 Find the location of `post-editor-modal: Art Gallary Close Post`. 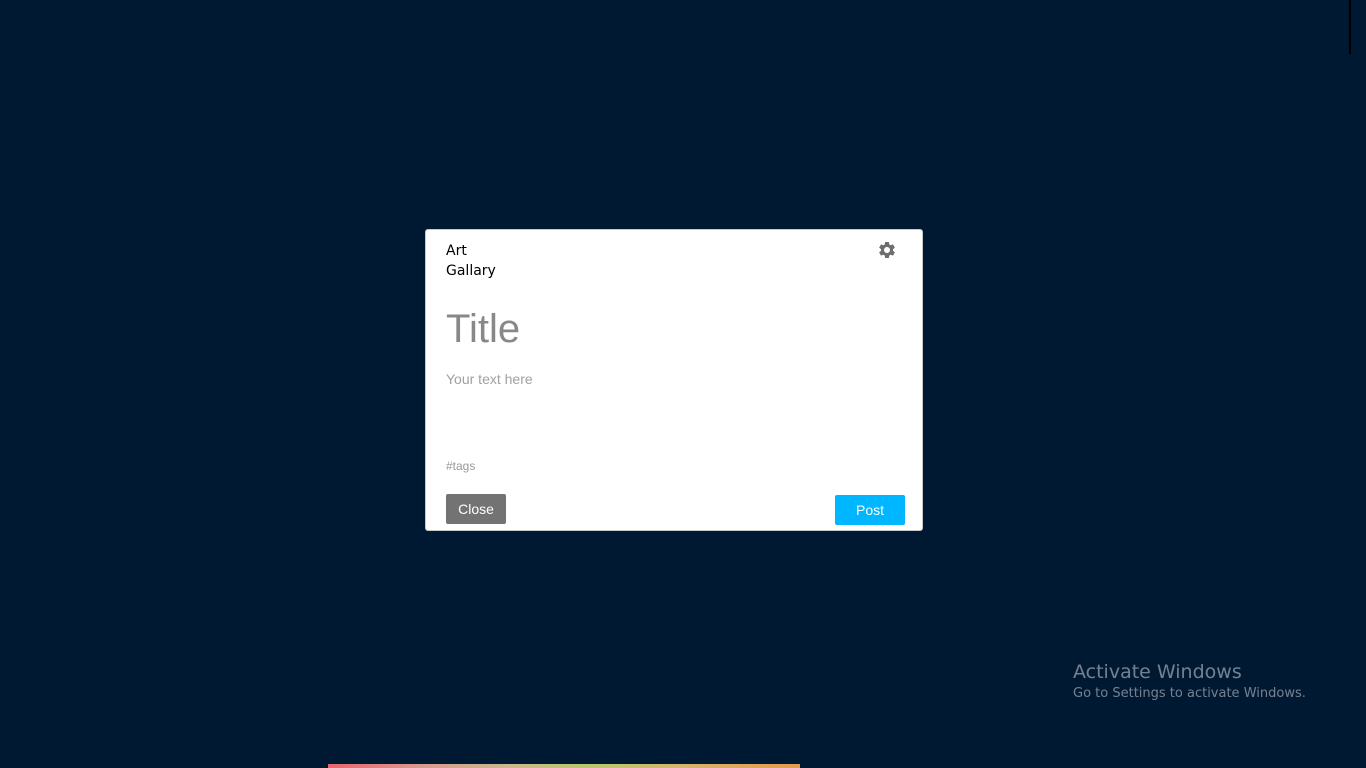

post-editor-modal: Art Gallary Close Post is located at coordinates (674, 380).